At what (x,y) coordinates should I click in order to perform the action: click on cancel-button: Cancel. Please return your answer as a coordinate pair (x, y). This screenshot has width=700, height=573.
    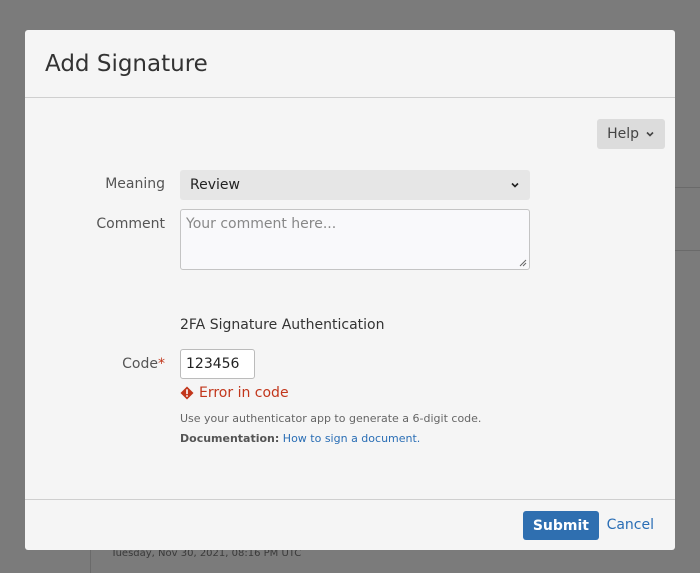
    Looking at the image, I should click on (630, 525).